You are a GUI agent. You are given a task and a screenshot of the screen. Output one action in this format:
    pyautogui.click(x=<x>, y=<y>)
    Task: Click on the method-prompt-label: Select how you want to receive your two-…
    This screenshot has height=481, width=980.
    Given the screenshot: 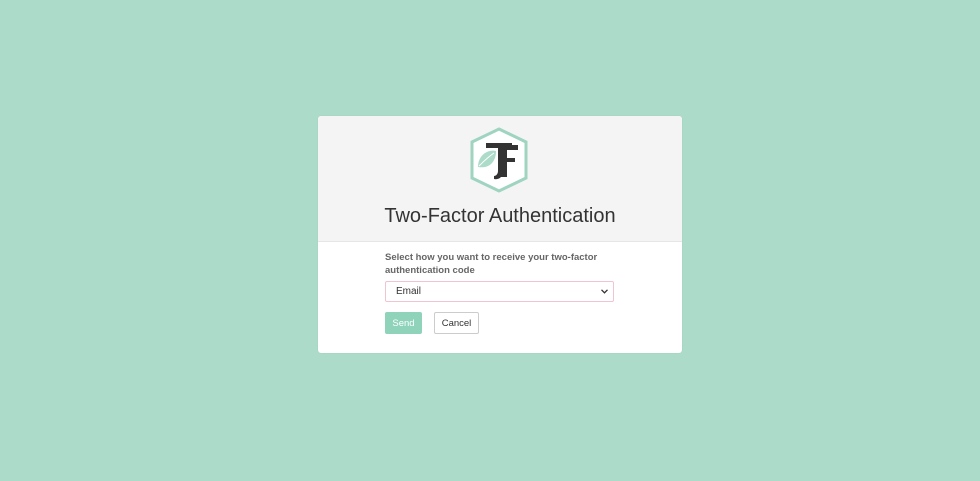 What is the action you would take?
    pyautogui.click(x=491, y=264)
    